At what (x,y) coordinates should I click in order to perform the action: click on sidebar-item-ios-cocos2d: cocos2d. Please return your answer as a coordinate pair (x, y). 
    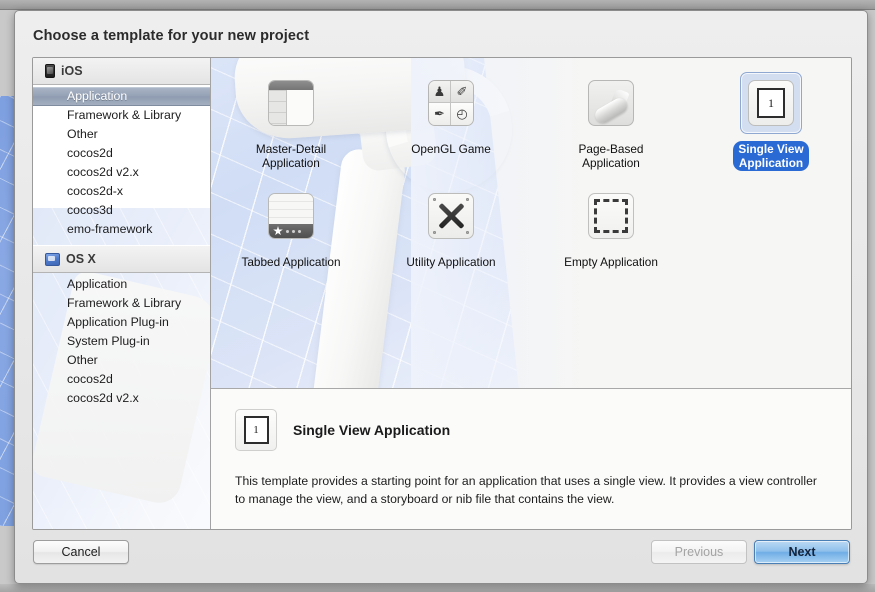
    Looking at the image, I should click on (121, 153).